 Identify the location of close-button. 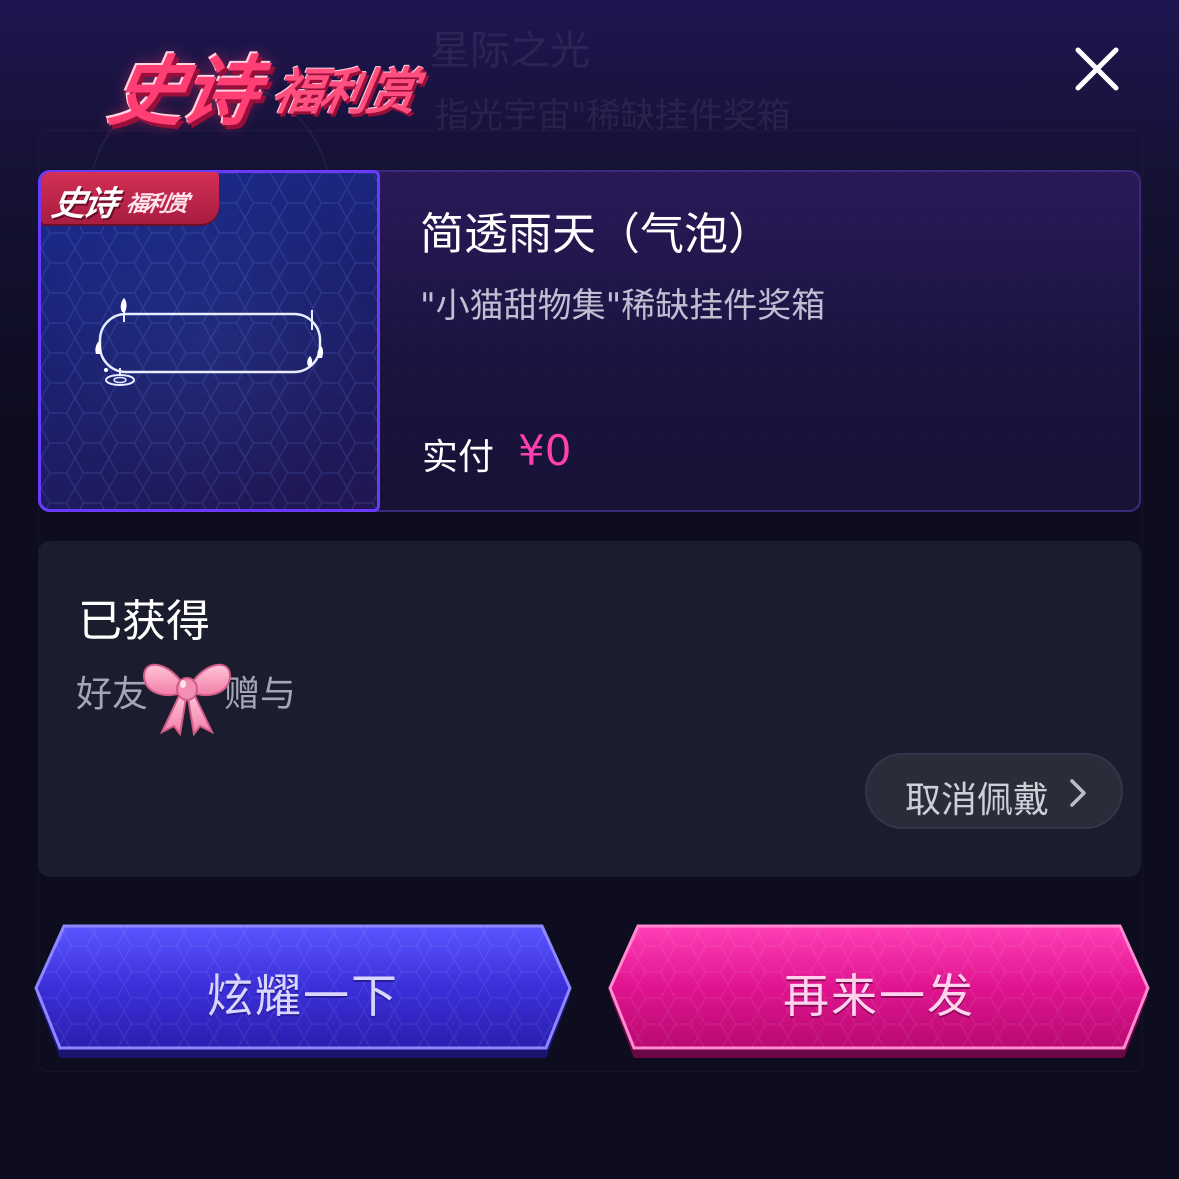
(1097, 69).